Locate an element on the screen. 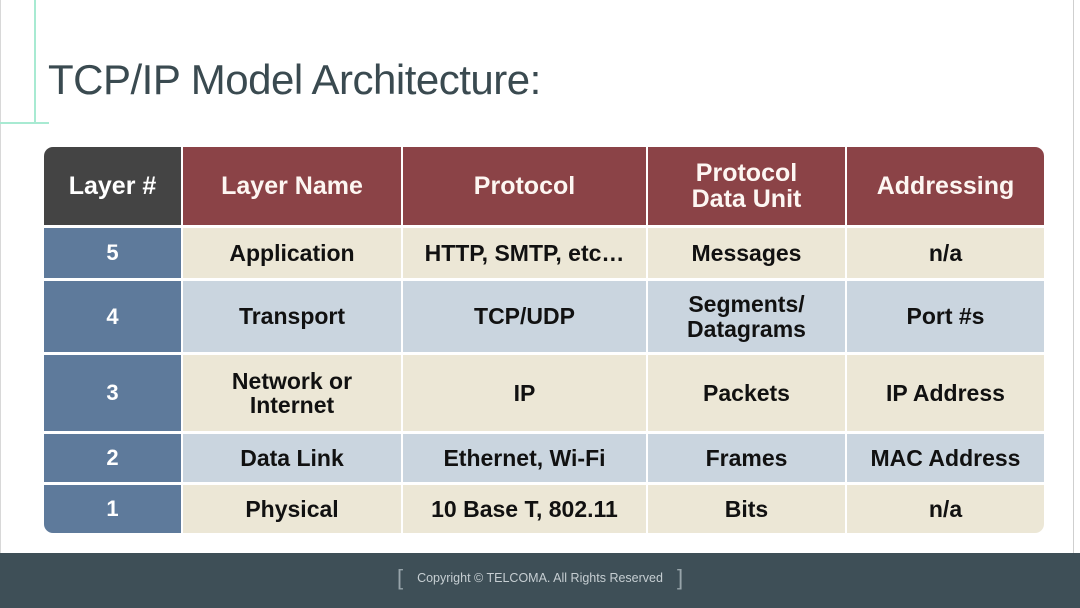 The width and height of the screenshot is (1080, 608). cell-layer-name: Data Link is located at coordinates (292, 458).